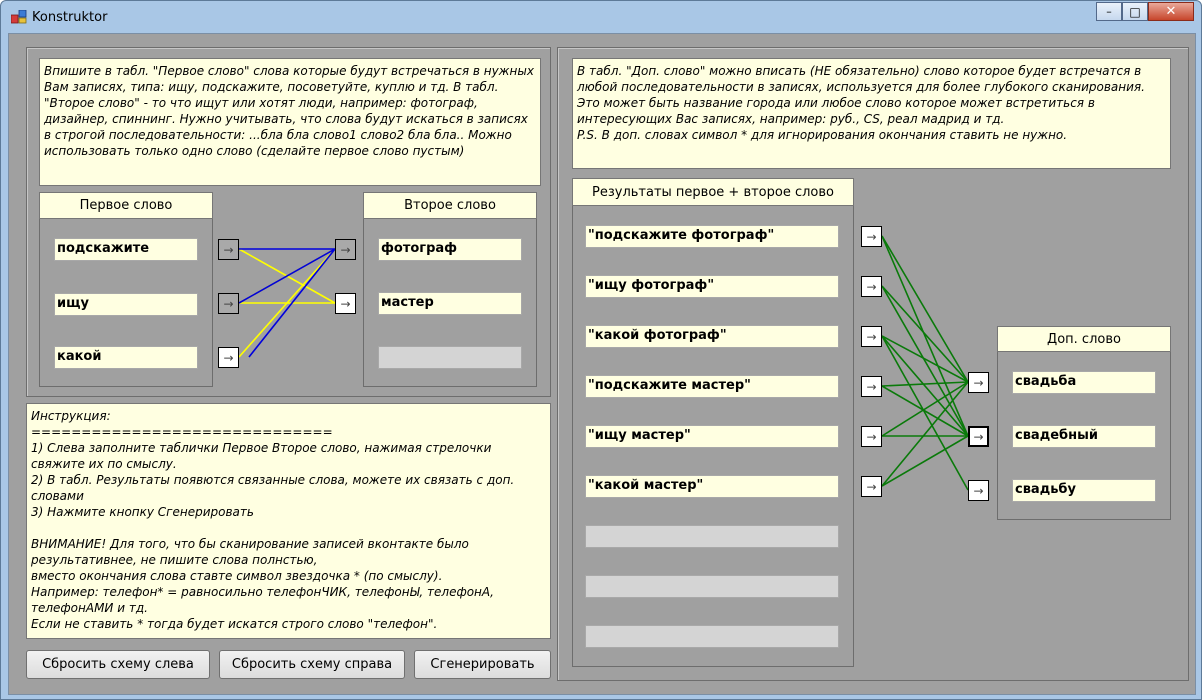 The image size is (1202, 700). Describe the element at coordinates (126, 205) in the screenshot. I see `first-word-header: Первое слово` at that location.